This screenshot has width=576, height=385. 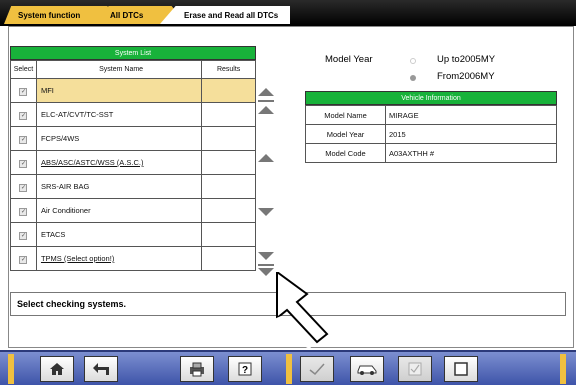 I want to click on vehicle-info-row: Model Code A03AXTHH #, so click(x=431, y=153).